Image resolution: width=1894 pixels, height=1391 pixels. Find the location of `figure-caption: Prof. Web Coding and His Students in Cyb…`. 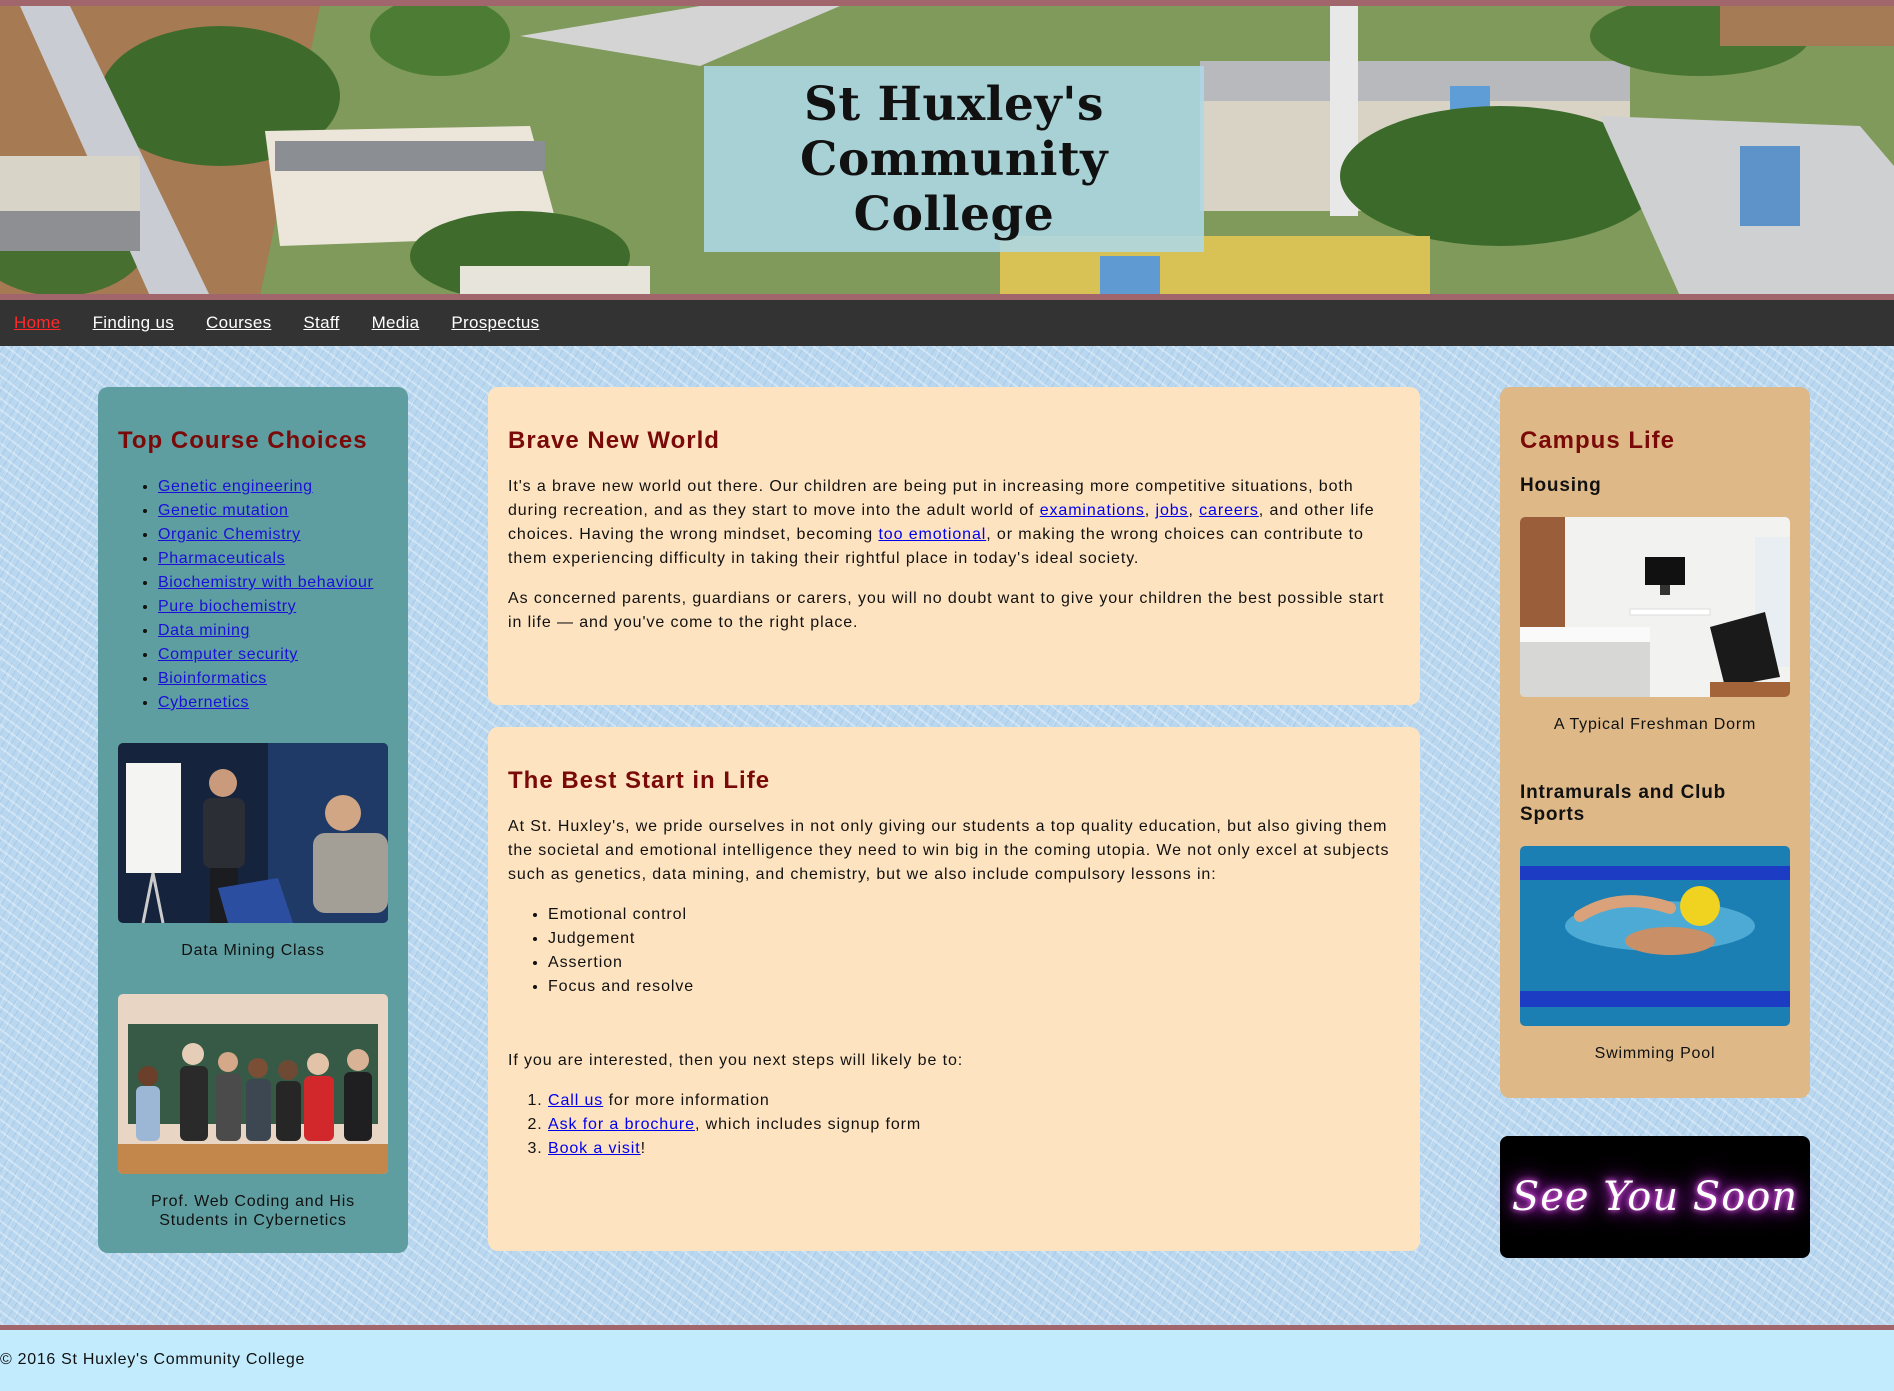

figure-caption: Prof. Web Coding and His Students in Cyb… is located at coordinates (253, 1211).